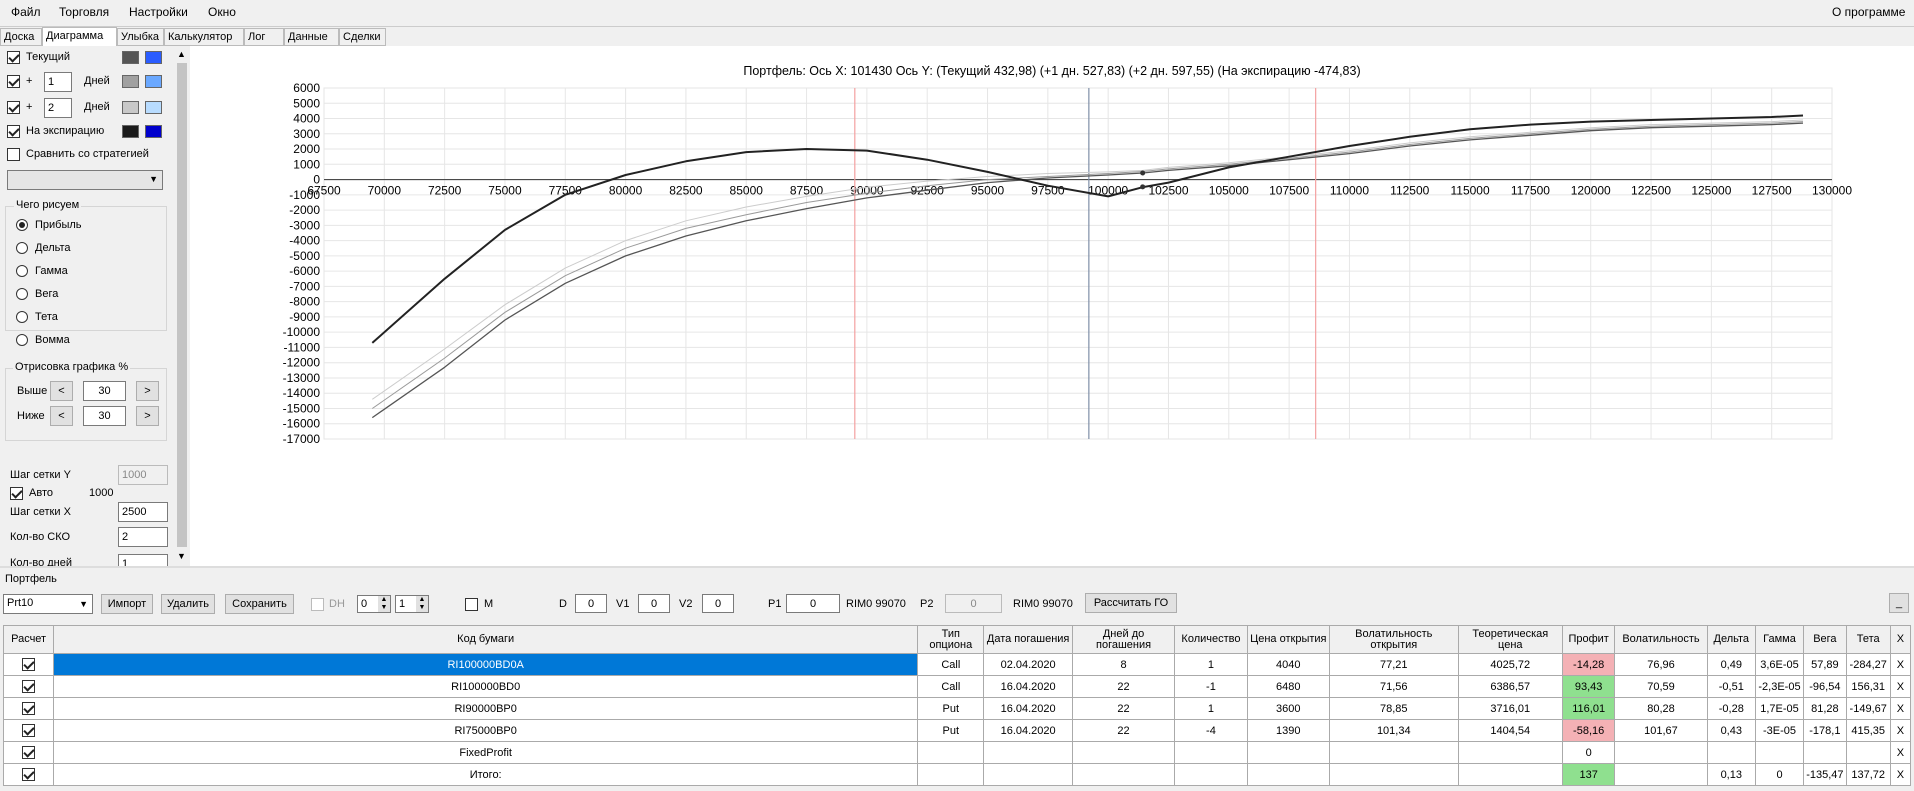 This screenshot has width=1914, height=791. I want to click on above-decrease-button: <, so click(61, 391).